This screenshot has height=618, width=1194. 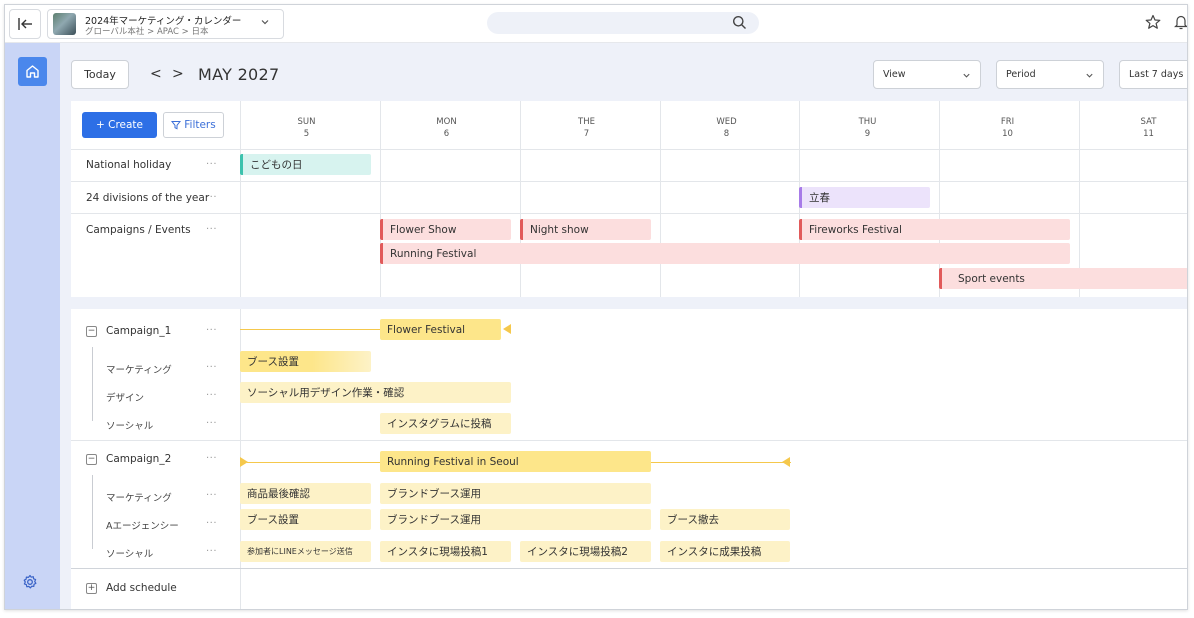 I want to click on period-dropdown: Period, so click(x=1050, y=74).